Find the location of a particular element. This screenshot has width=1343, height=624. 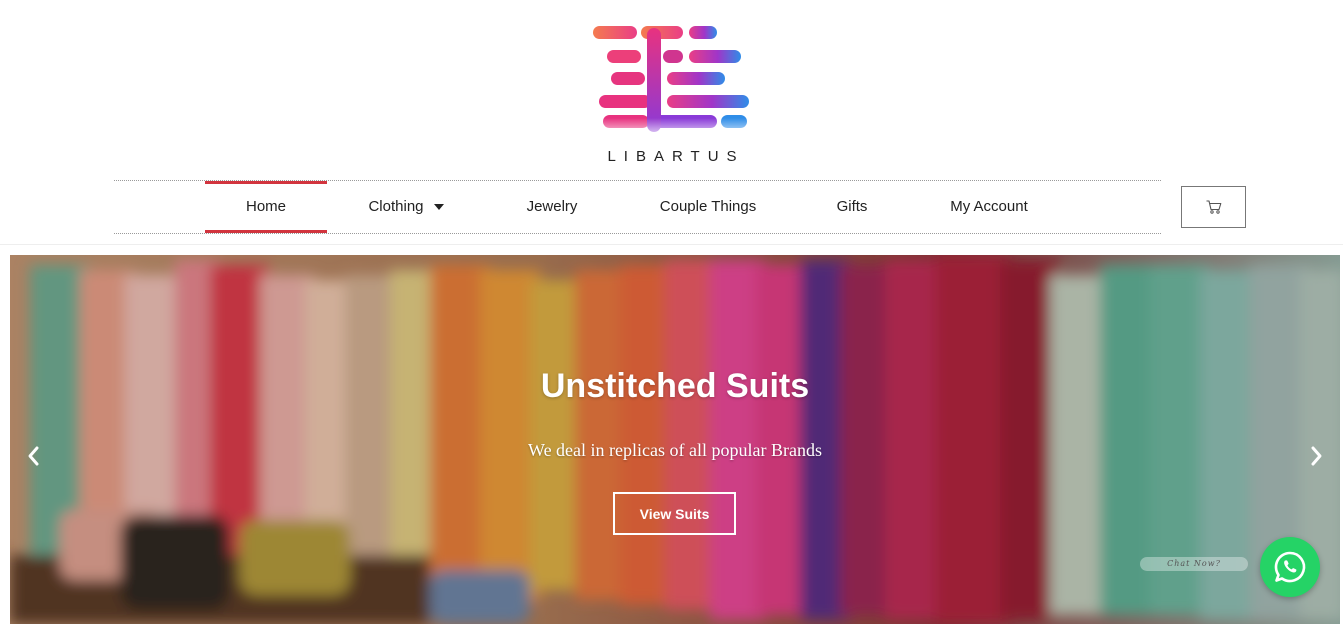

nav-item-label: Couple Things is located at coordinates (708, 206).